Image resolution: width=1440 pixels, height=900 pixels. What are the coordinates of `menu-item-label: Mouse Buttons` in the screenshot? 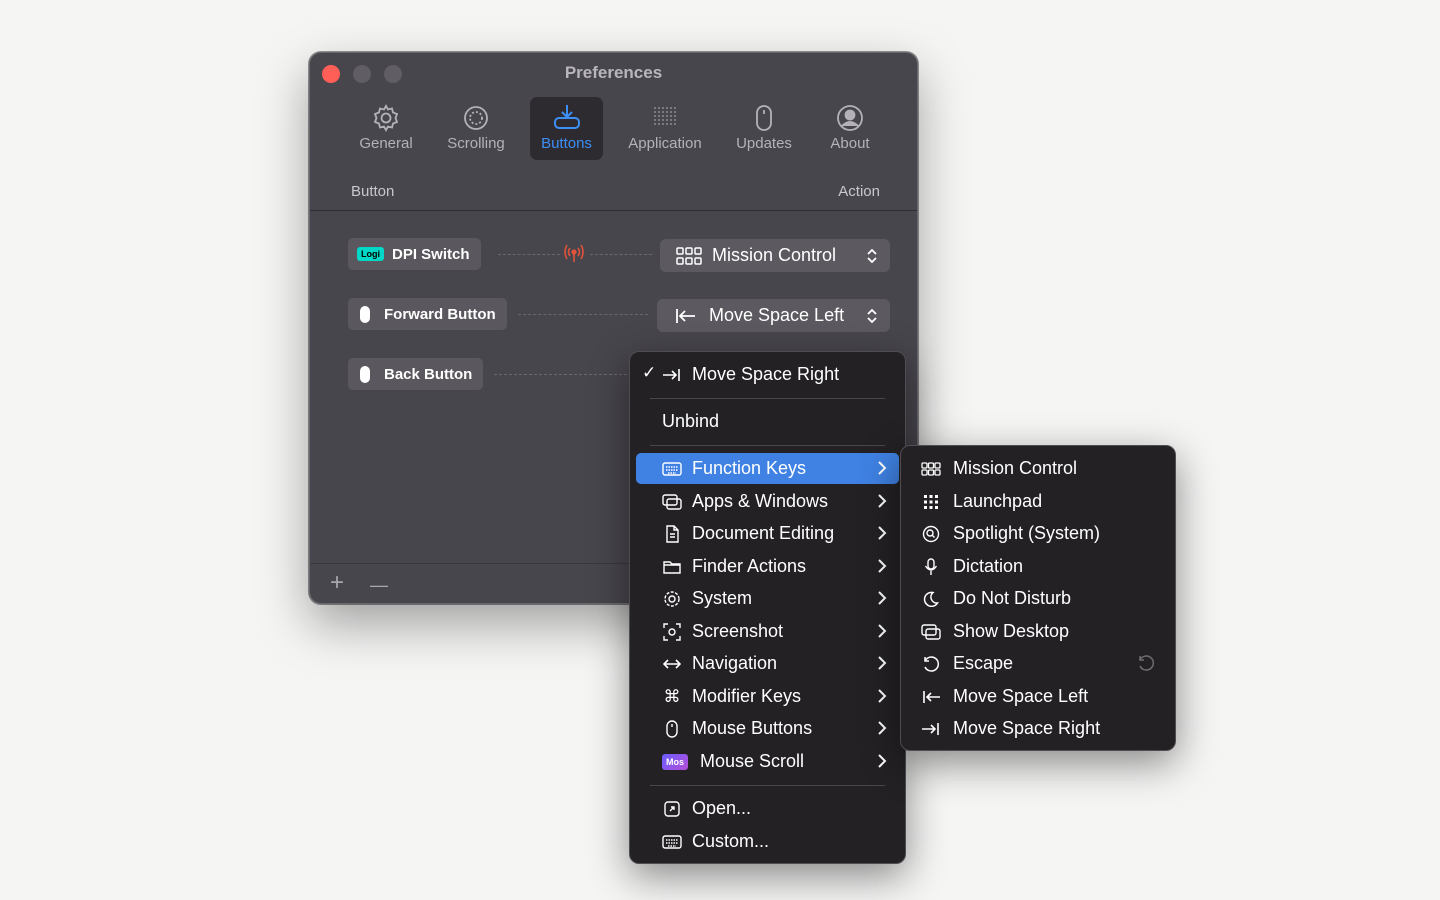 It's located at (752, 728).